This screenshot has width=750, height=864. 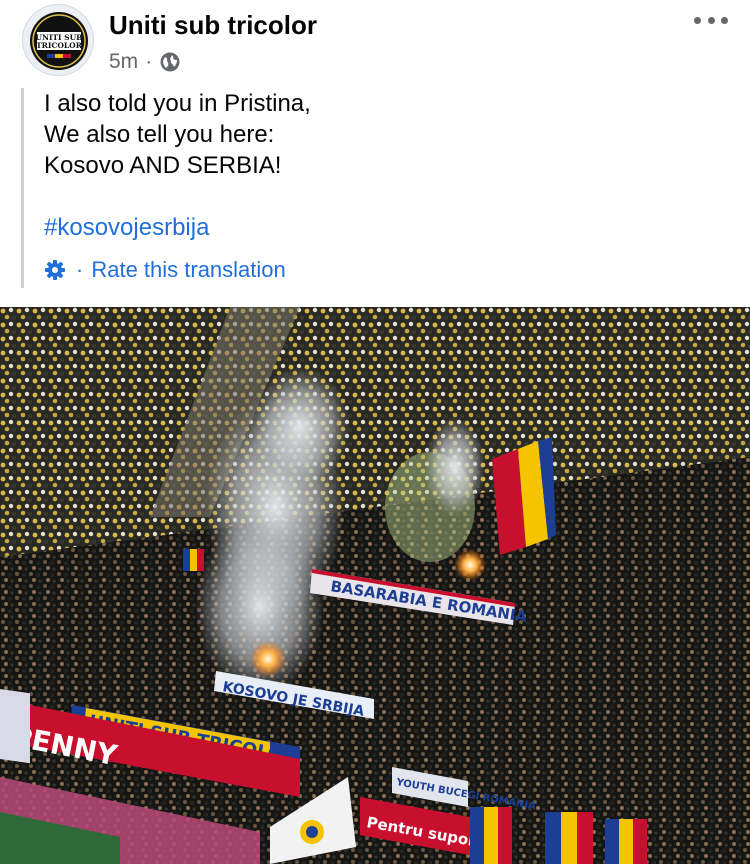 I want to click on post-time: 5m, so click(x=123, y=62).